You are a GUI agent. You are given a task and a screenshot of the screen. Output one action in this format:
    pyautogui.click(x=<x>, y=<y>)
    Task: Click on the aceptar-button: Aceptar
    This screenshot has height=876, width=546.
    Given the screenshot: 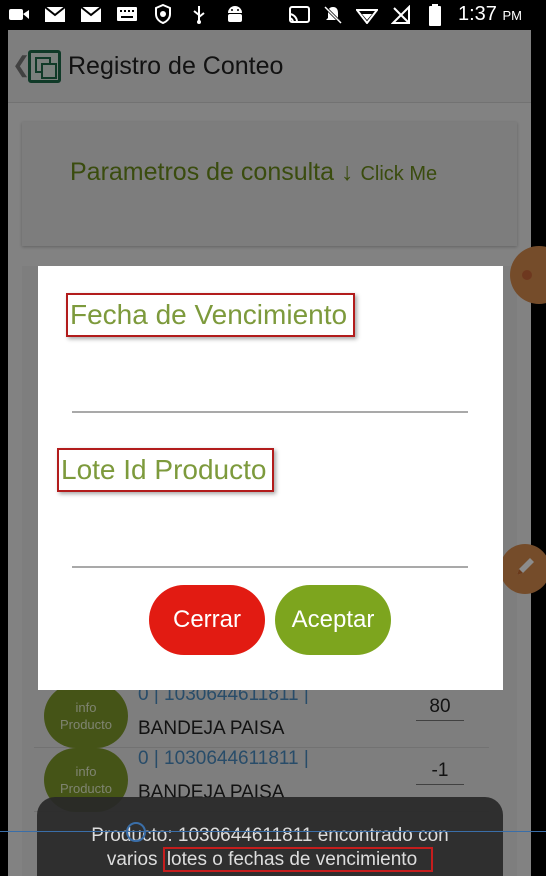 What is the action you would take?
    pyautogui.click(x=333, y=620)
    